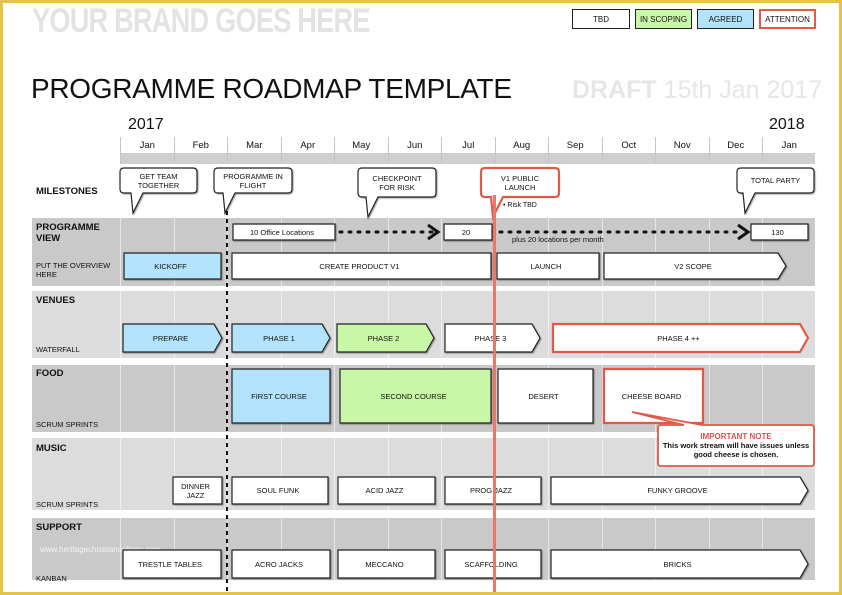 The image size is (842, 595). What do you see at coordinates (520, 205) in the screenshot?
I see `milestone-risk-note: • Risk TBD` at bounding box center [520, 205].